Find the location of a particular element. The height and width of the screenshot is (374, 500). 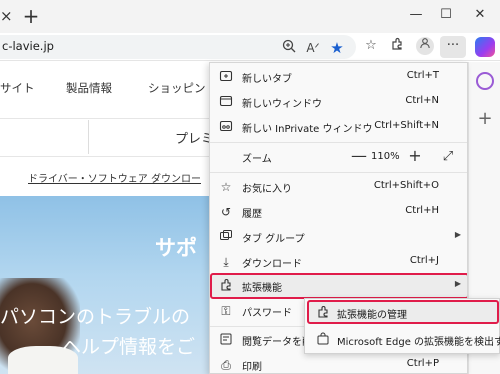

inprivate-icon is located at coordinates (226, 127).